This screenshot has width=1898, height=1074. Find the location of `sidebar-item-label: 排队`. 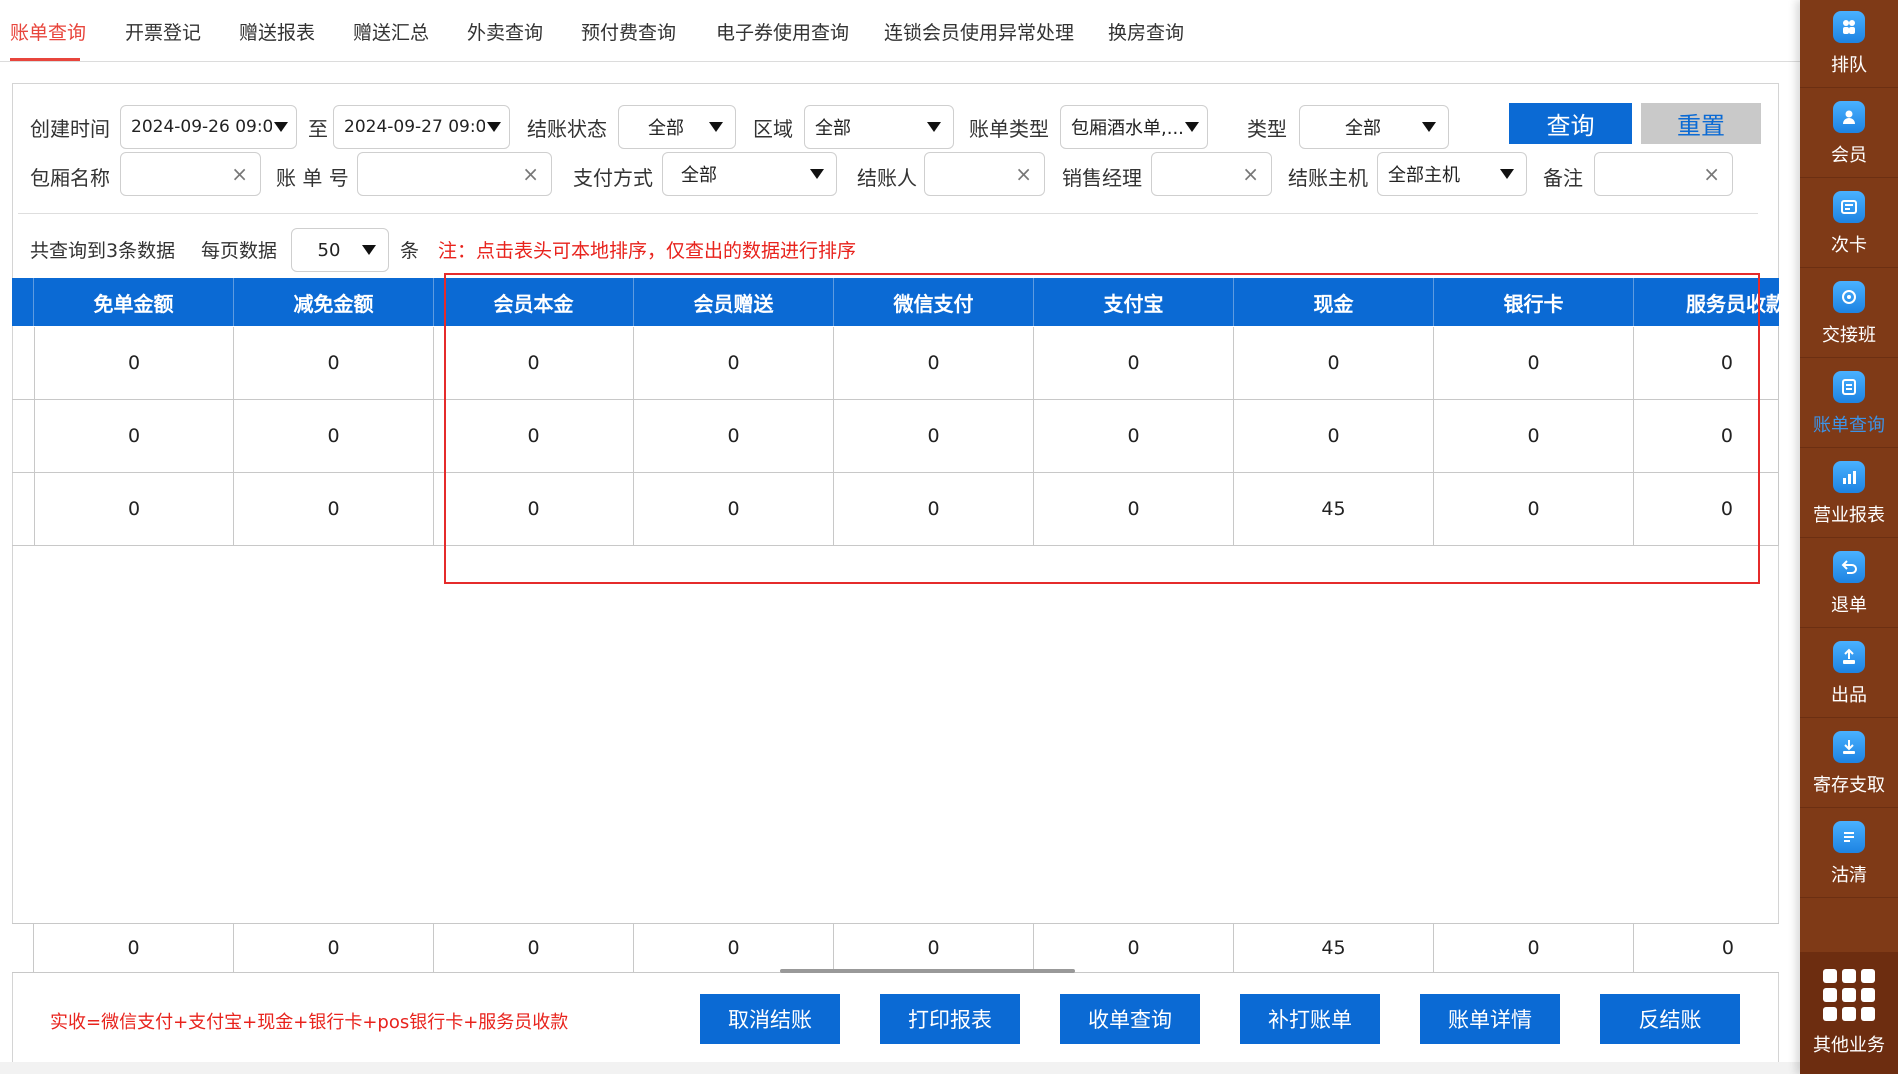

sidebar-item-label: 排队 is located at coordinates (1849, 65).